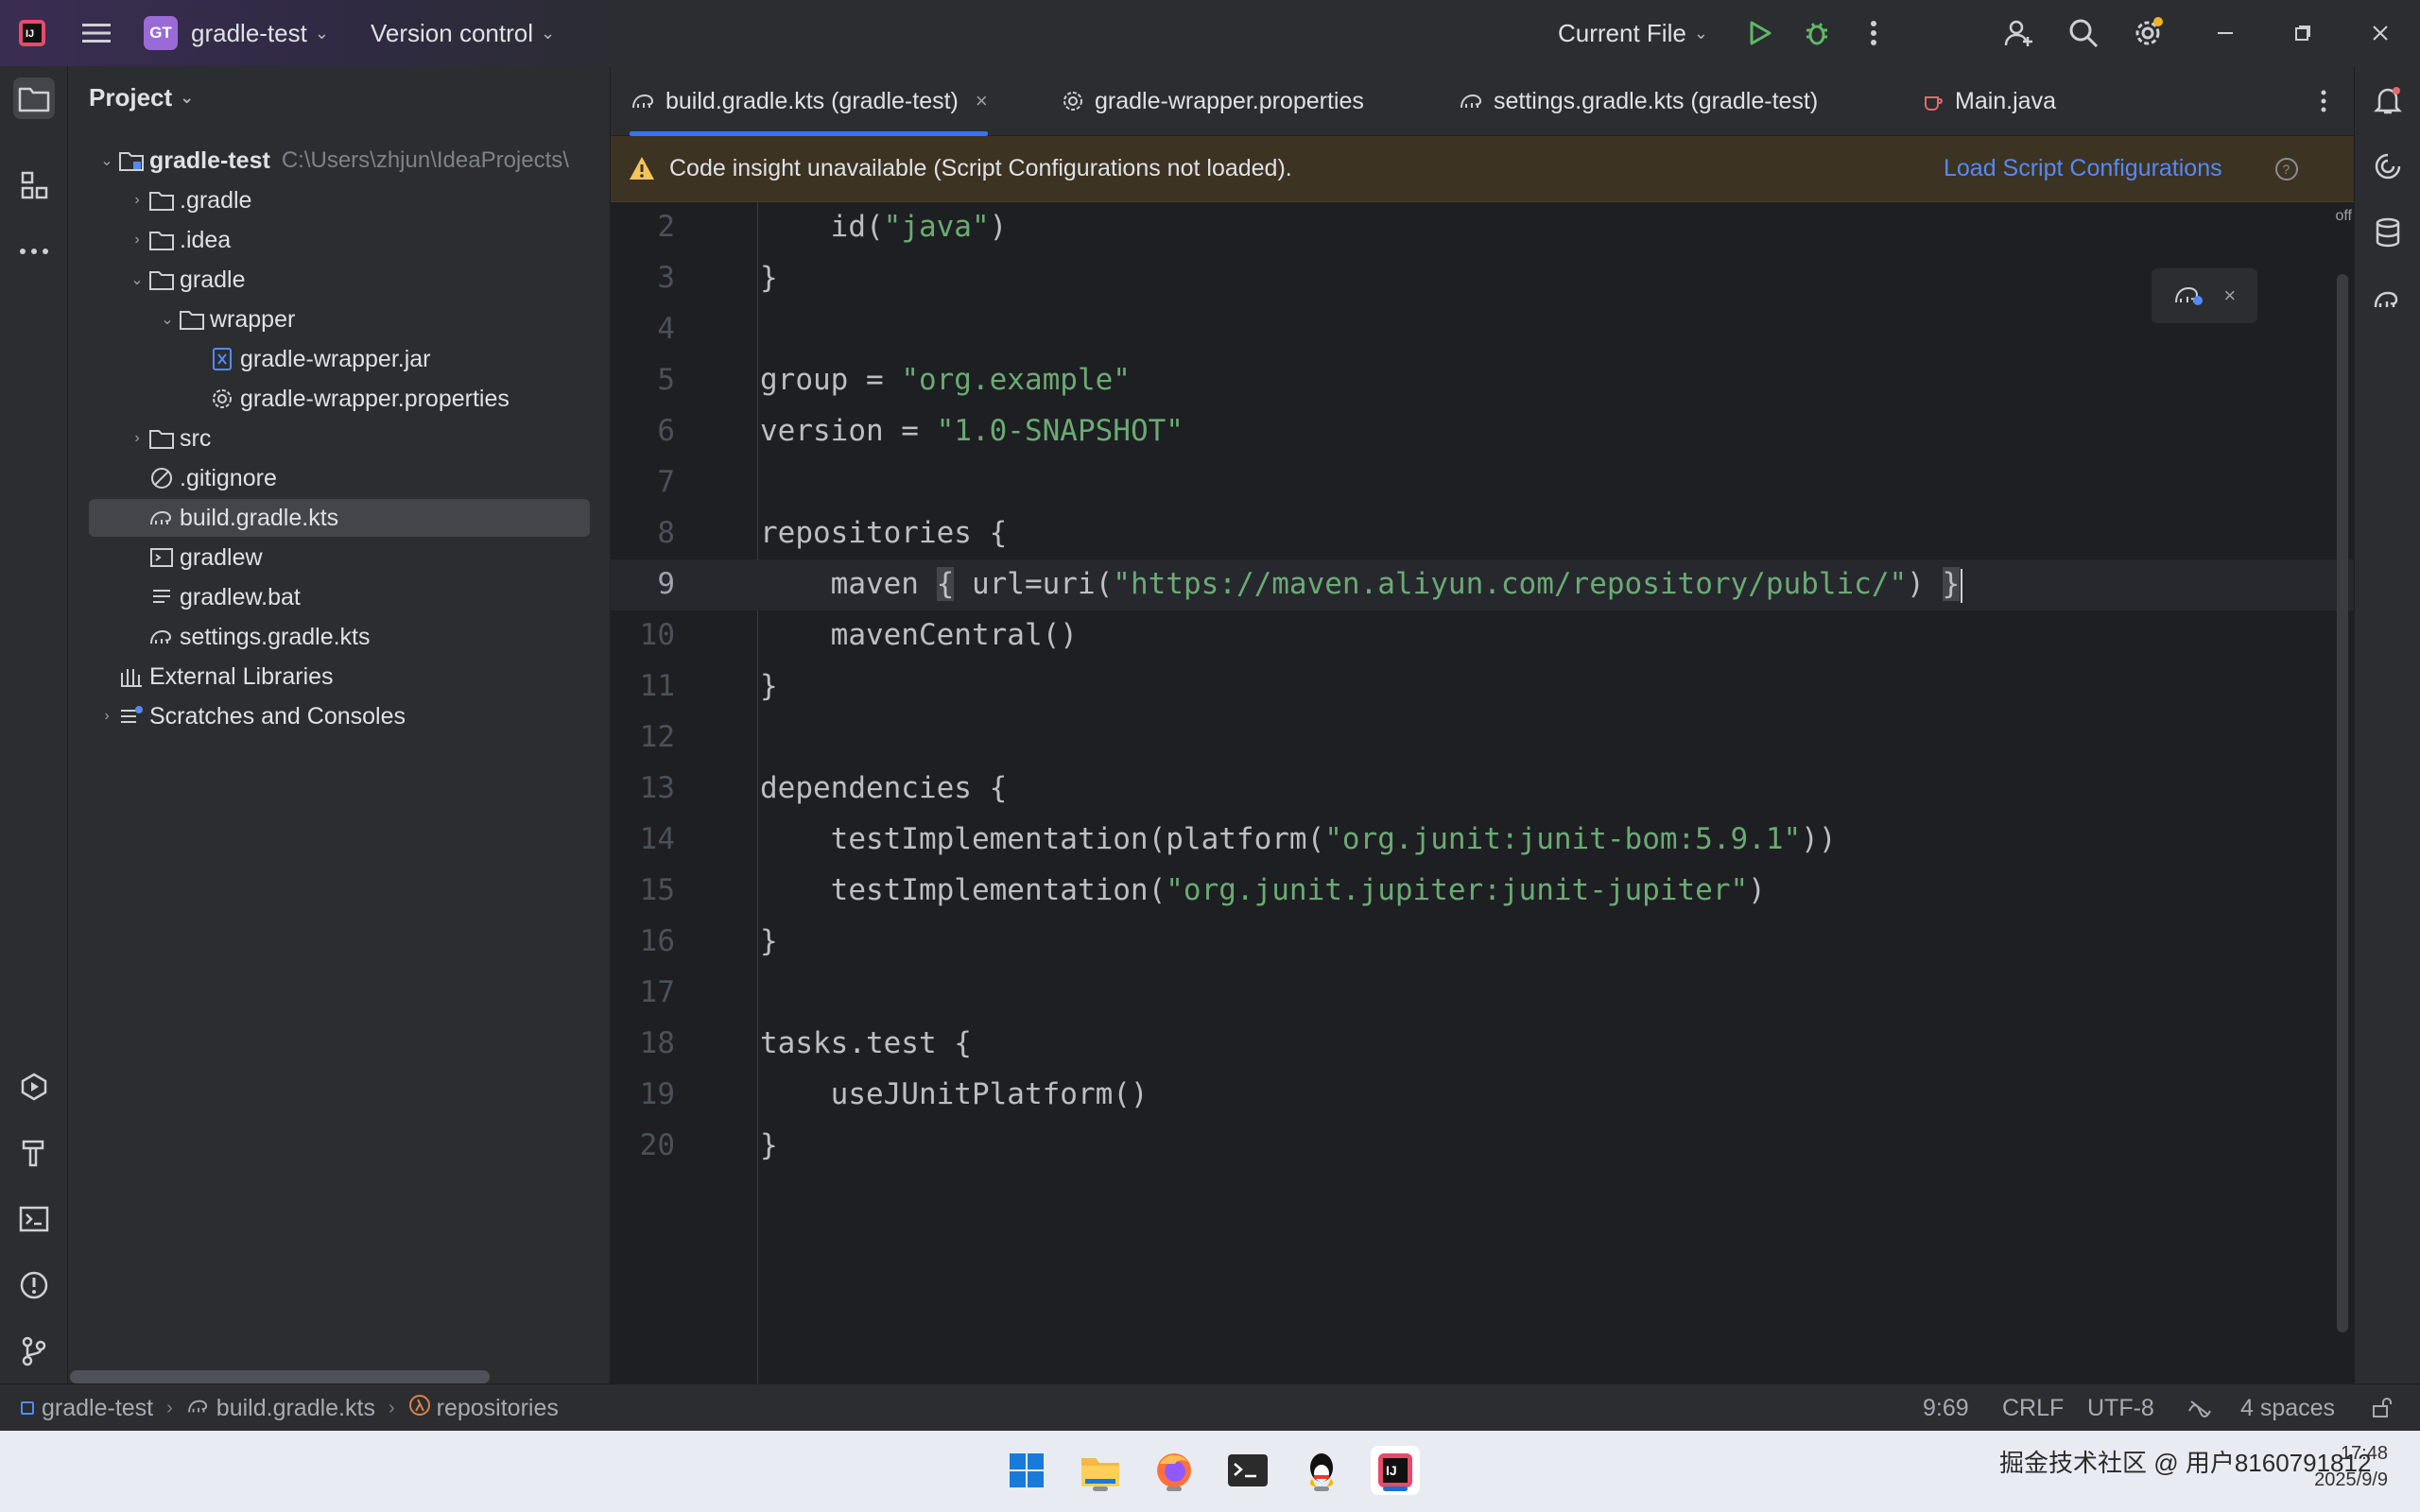 The image size is (2420, 1512). What do you see at coordinates (2388, 100) in the screenshot?
I see `notifications-icon` at bounding box center [2388, 100].